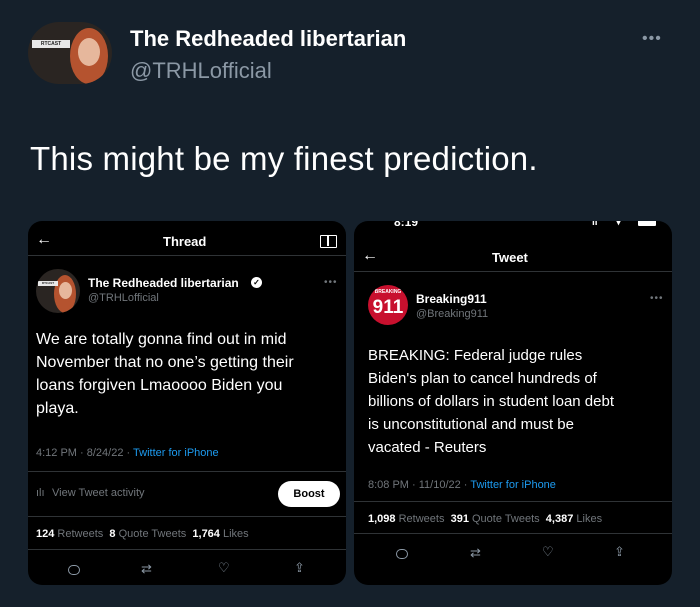 Image resolution: width=700 pixels, height=607 pixels. Describe the element at coordinates (647, 223) in the screenshot. I see `status-bar-battery-icon` at that location.